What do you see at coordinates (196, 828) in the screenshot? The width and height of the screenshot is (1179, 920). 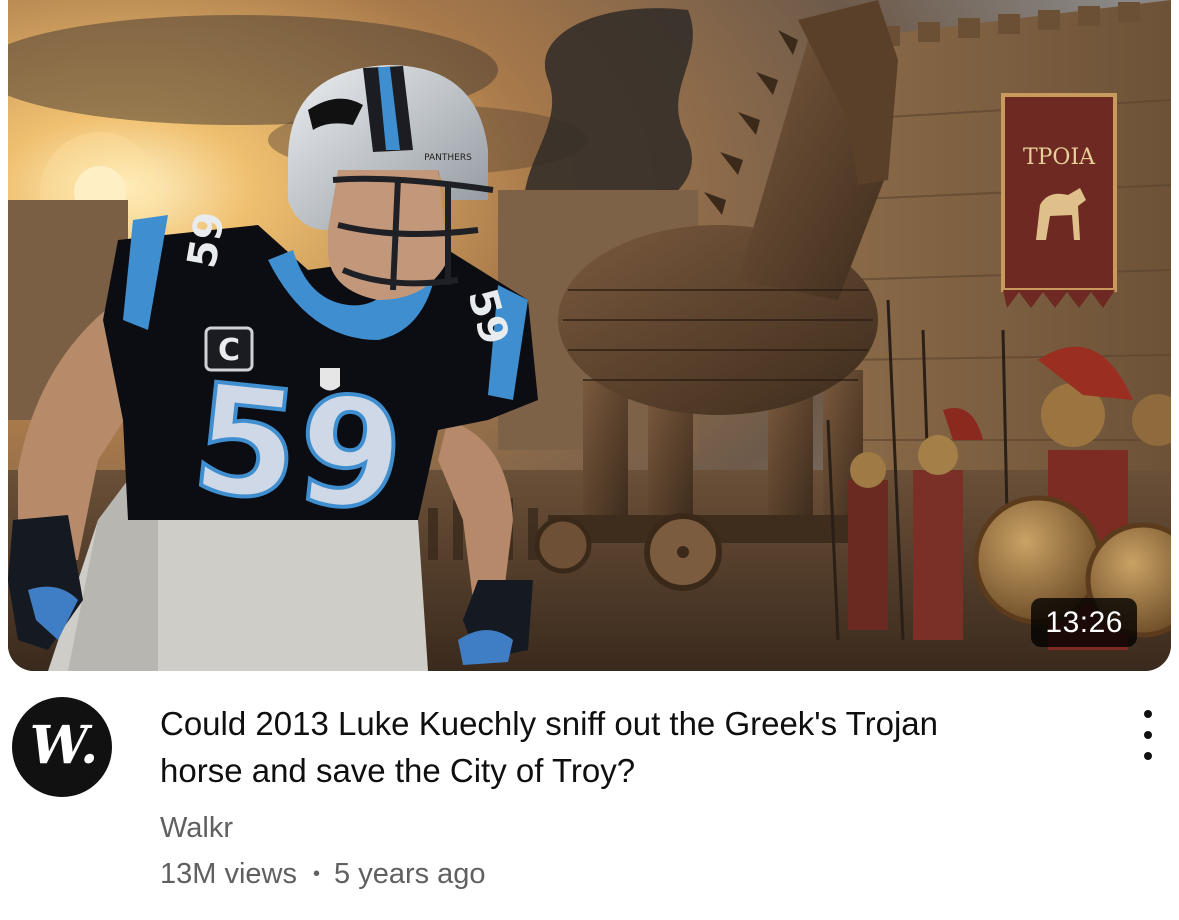 I see `channel-name: Walkr` at bounding box center [196, 828].